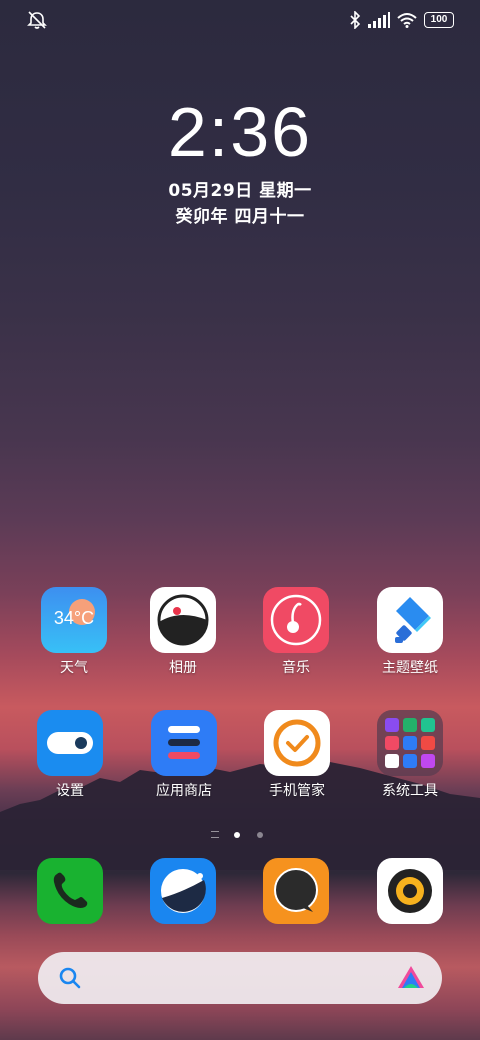  What do you see at coordinates (183, 620) in the screenshot?
I see `gallery-icon` at bounding box center [183, 620].